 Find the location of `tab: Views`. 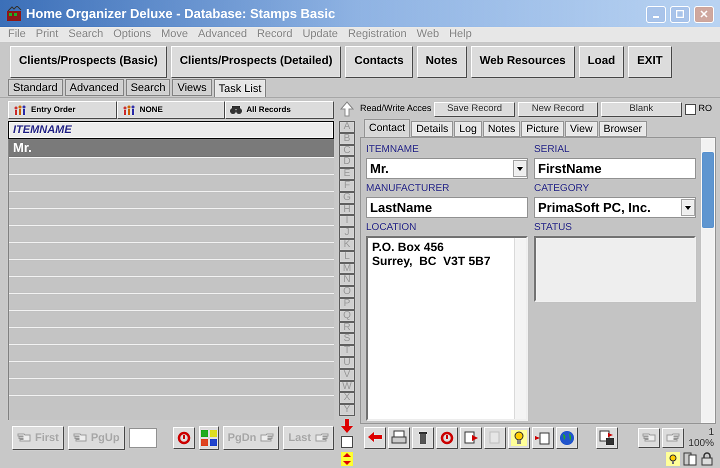

tab: Views is located at coordinates (192, 87).